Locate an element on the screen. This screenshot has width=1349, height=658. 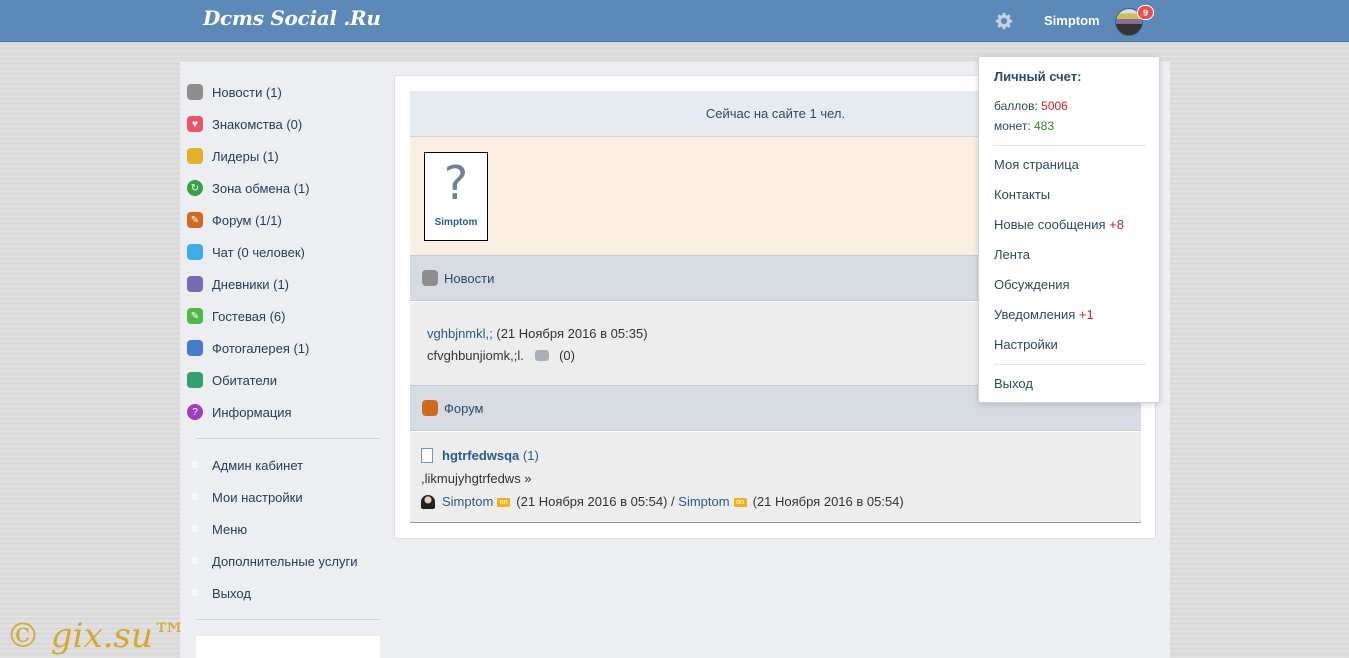
online-user-card: ? Simptom is located at coordinates (456, 196).